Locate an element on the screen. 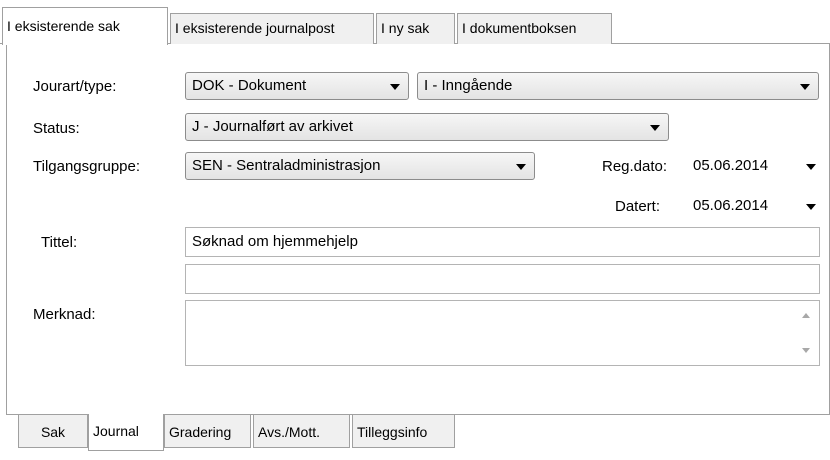 The width and height of the screenshot is (830, 460). type-value: I - Inngående is located at coordinates (468, 85).